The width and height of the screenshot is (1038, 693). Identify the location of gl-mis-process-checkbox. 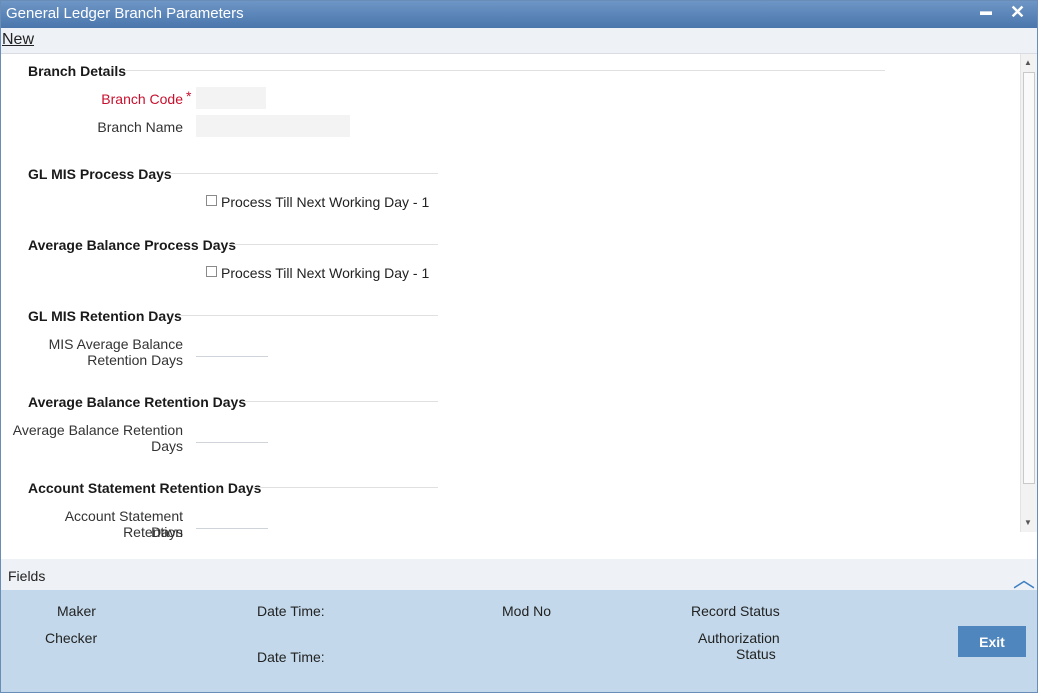
(211, 200).